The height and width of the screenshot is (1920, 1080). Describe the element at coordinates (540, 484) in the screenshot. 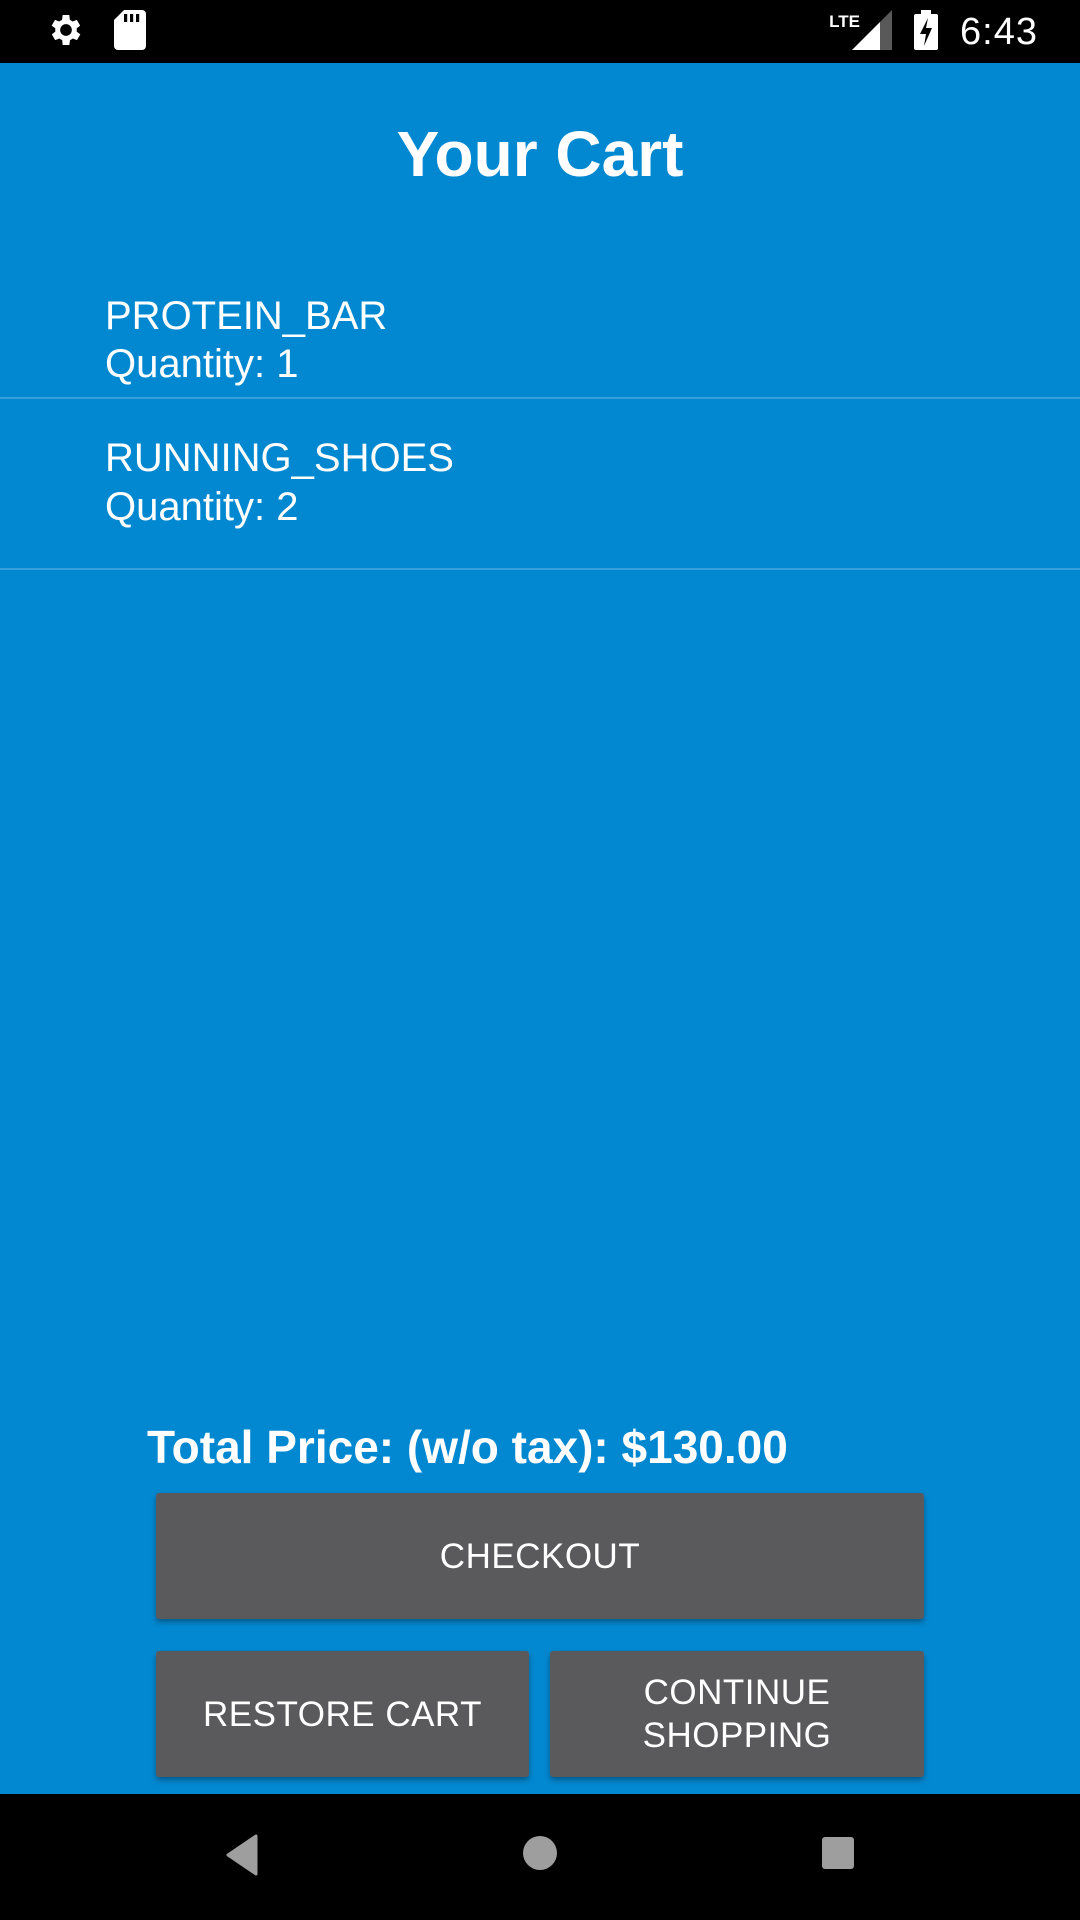

I see `cart-item: RUNNING_SHOES Quantity: 2` at that location.